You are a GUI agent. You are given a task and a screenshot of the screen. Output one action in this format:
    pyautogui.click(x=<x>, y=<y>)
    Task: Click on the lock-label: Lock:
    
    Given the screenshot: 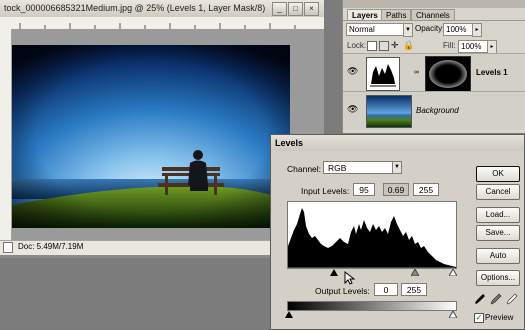 What is the action you would take?
    pyautogui.click(x=357, y=45)
    